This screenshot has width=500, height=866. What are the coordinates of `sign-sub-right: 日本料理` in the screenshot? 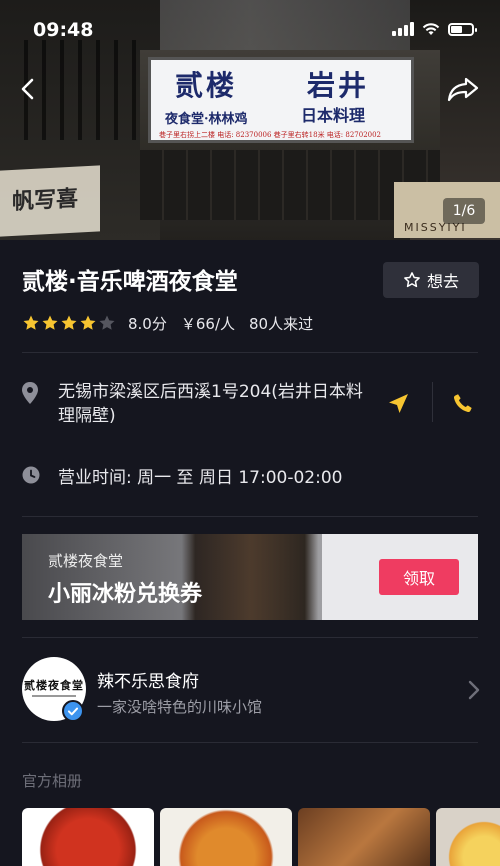 It's located at (333, 115).